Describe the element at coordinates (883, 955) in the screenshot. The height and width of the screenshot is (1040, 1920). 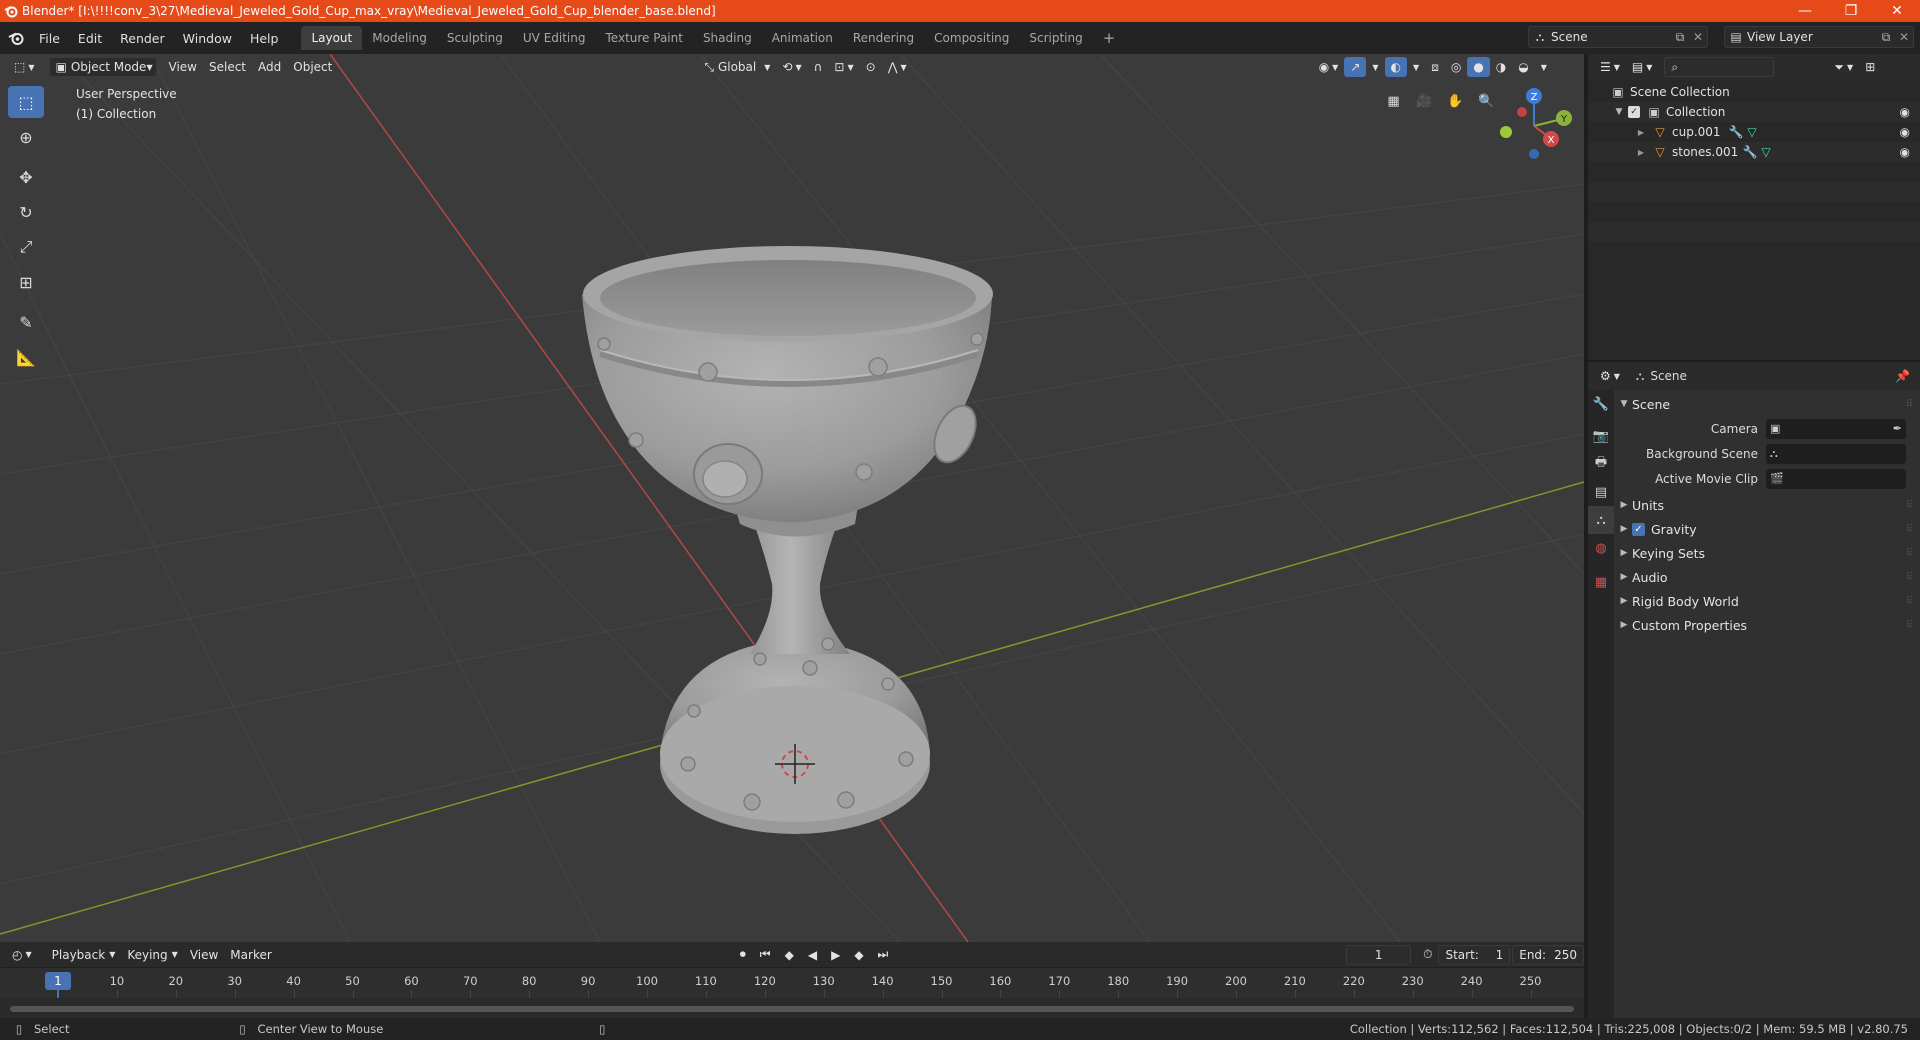
I see `jump-end-button: ⏭` at that location.